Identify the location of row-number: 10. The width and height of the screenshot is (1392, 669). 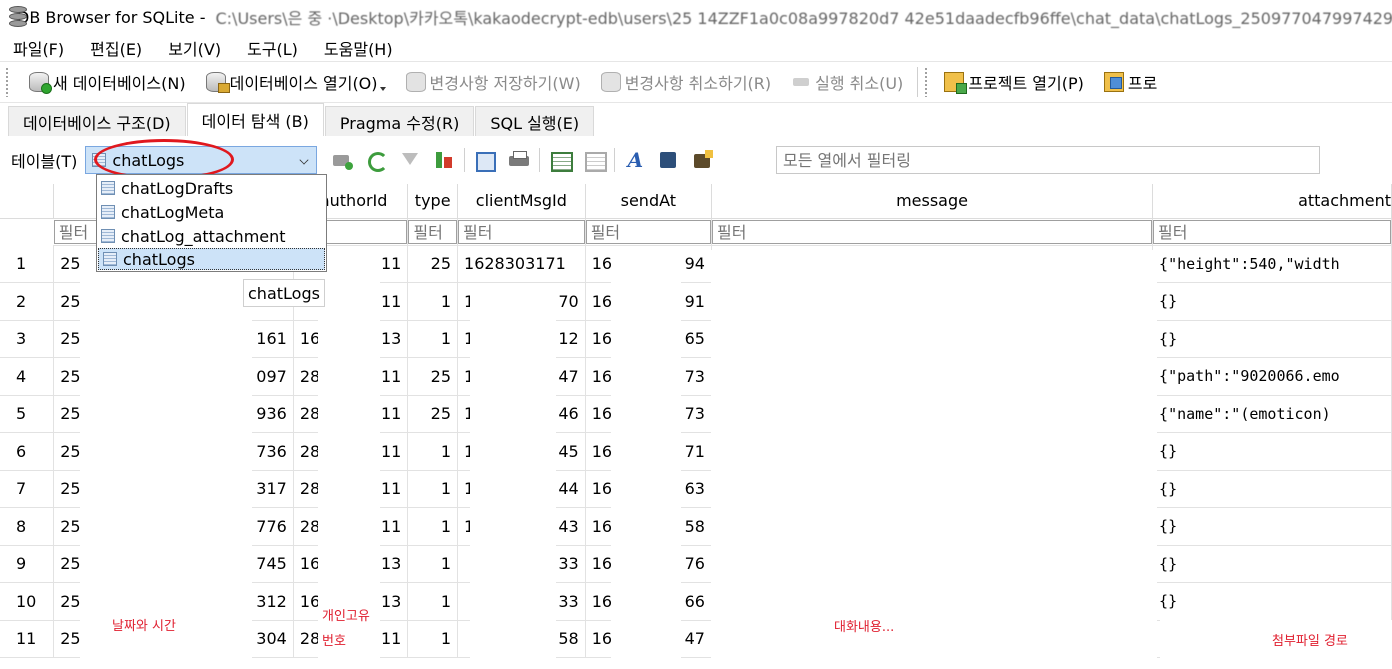
(27, 601).